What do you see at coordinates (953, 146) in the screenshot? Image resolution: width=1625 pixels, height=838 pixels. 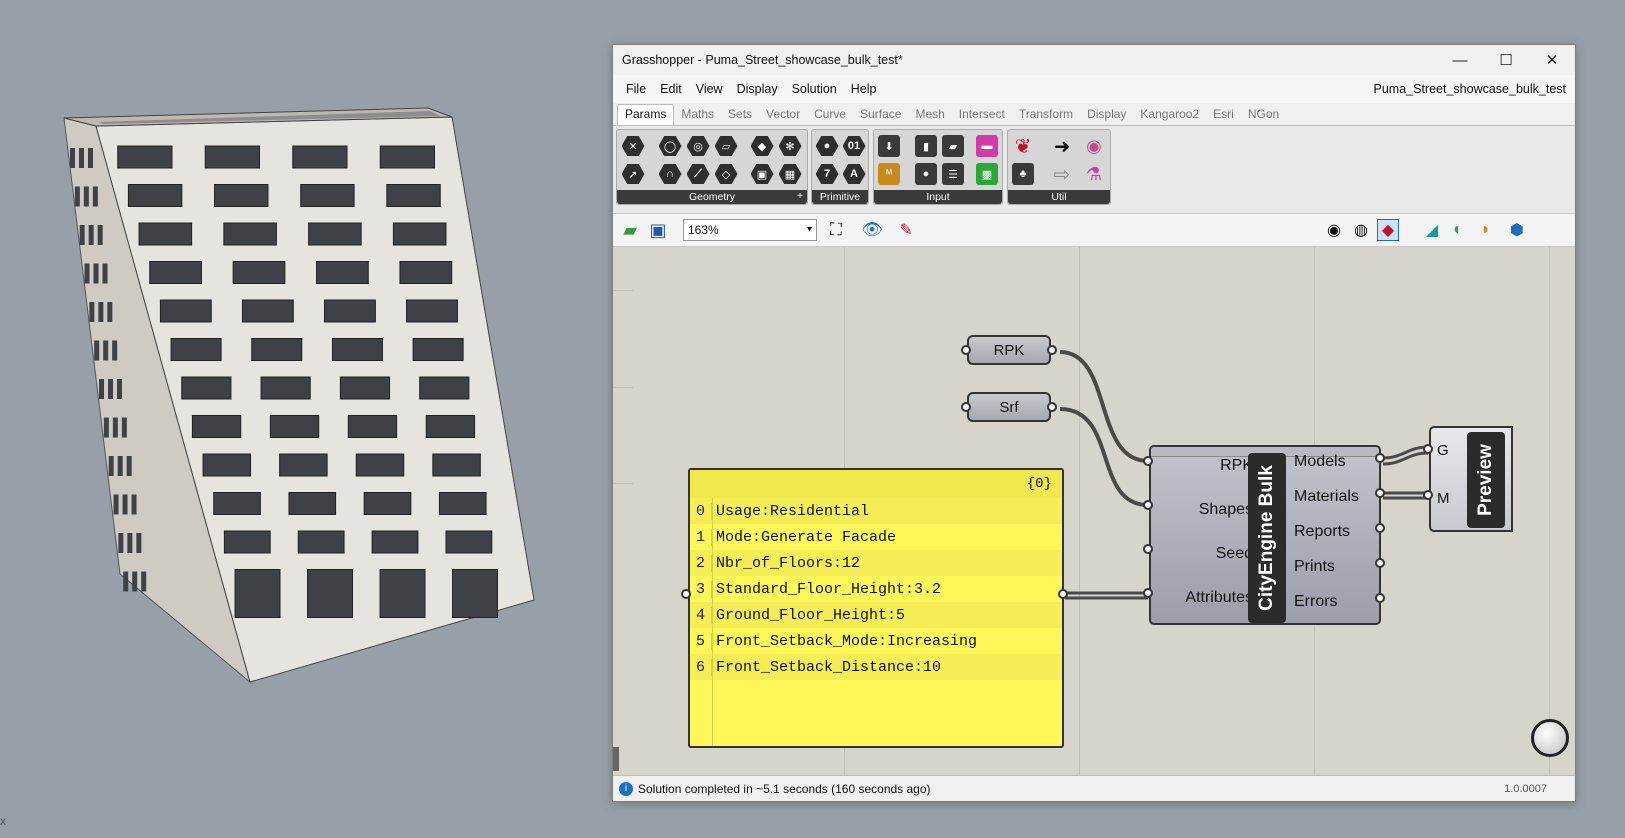 I see `slider-icon: ▰` at bounding box center [953, 146].